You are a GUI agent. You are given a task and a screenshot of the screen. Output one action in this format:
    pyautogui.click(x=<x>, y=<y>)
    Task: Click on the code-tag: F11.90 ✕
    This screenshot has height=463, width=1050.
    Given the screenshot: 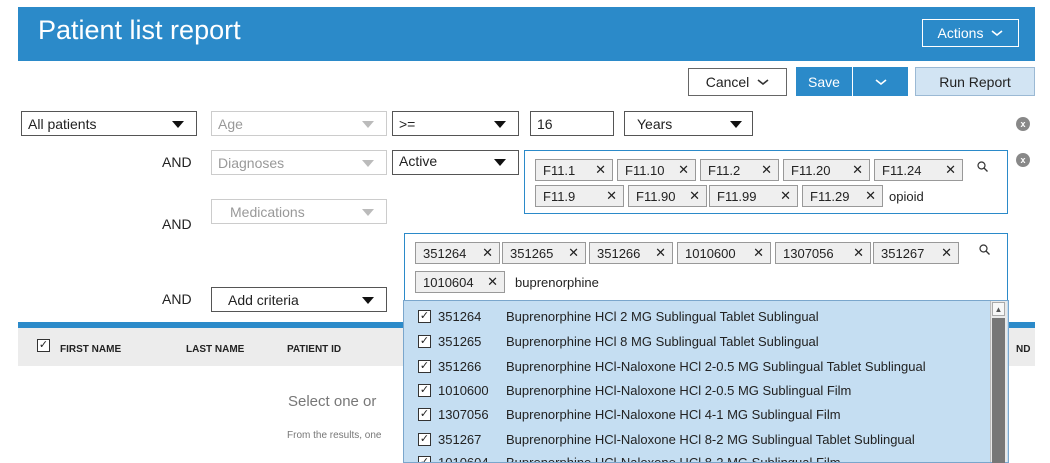 What is the action you would take?
    pyautogui.click(x=667, y=196)
    